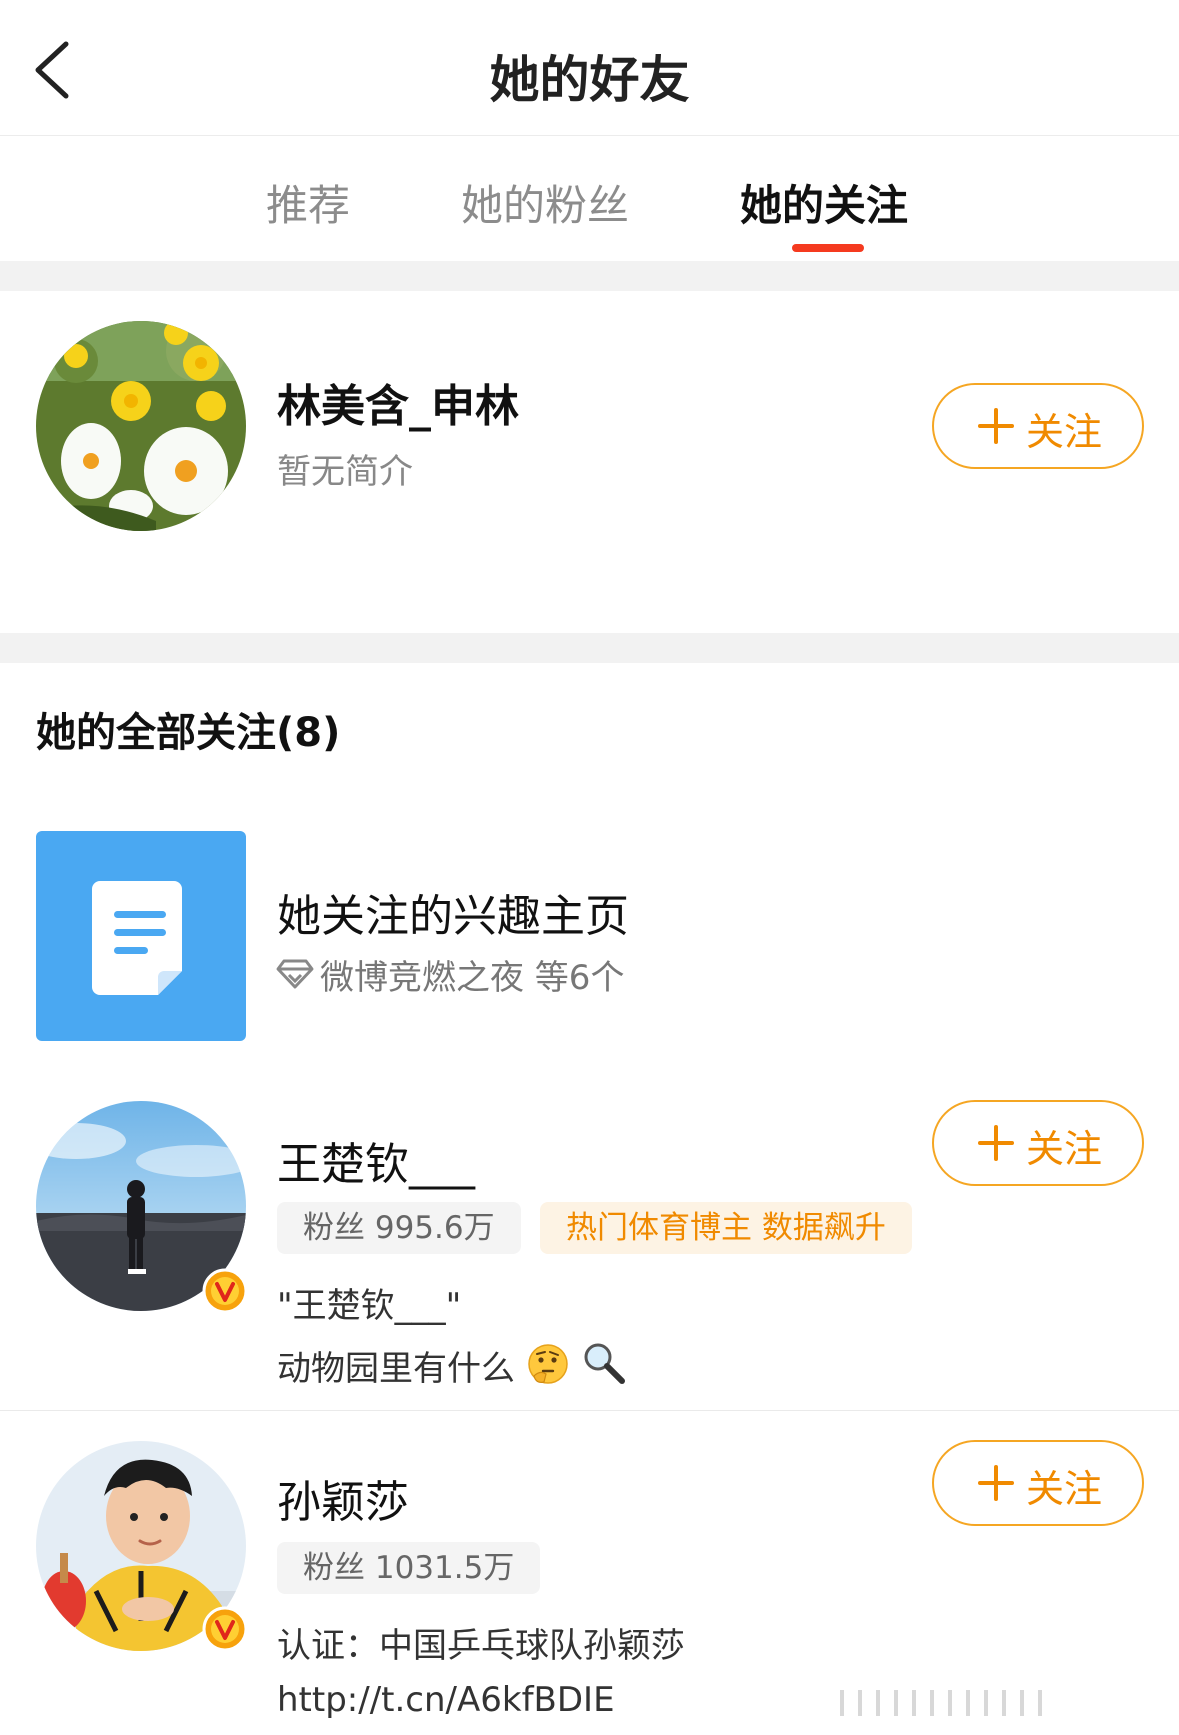  What do you see at coordinates (481, 1646) in the screenshot?
I see `user-description: 认证：中国乒乓球队孙颖莎` at bounding box center [481, 1646].